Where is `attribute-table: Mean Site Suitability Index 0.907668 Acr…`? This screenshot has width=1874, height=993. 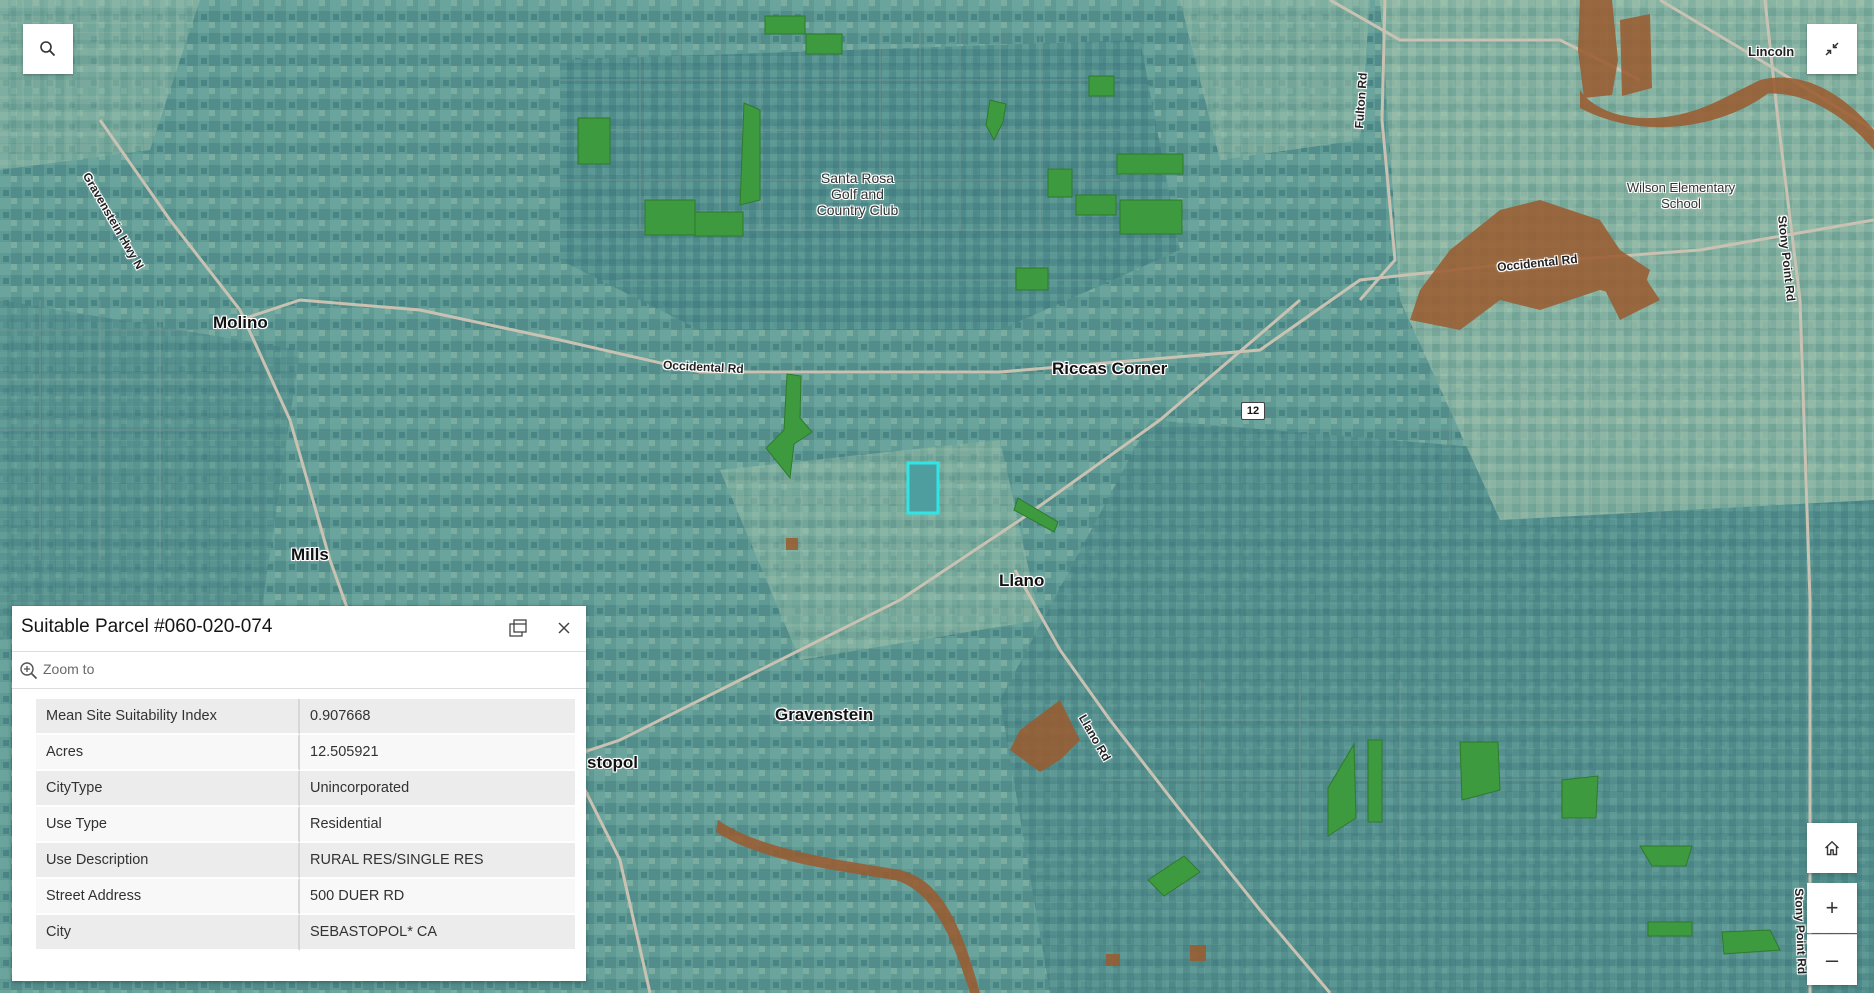 attribute-table: Mean Site Suitability Index 0.907668 Acr… is located at coordinates (305, 825).